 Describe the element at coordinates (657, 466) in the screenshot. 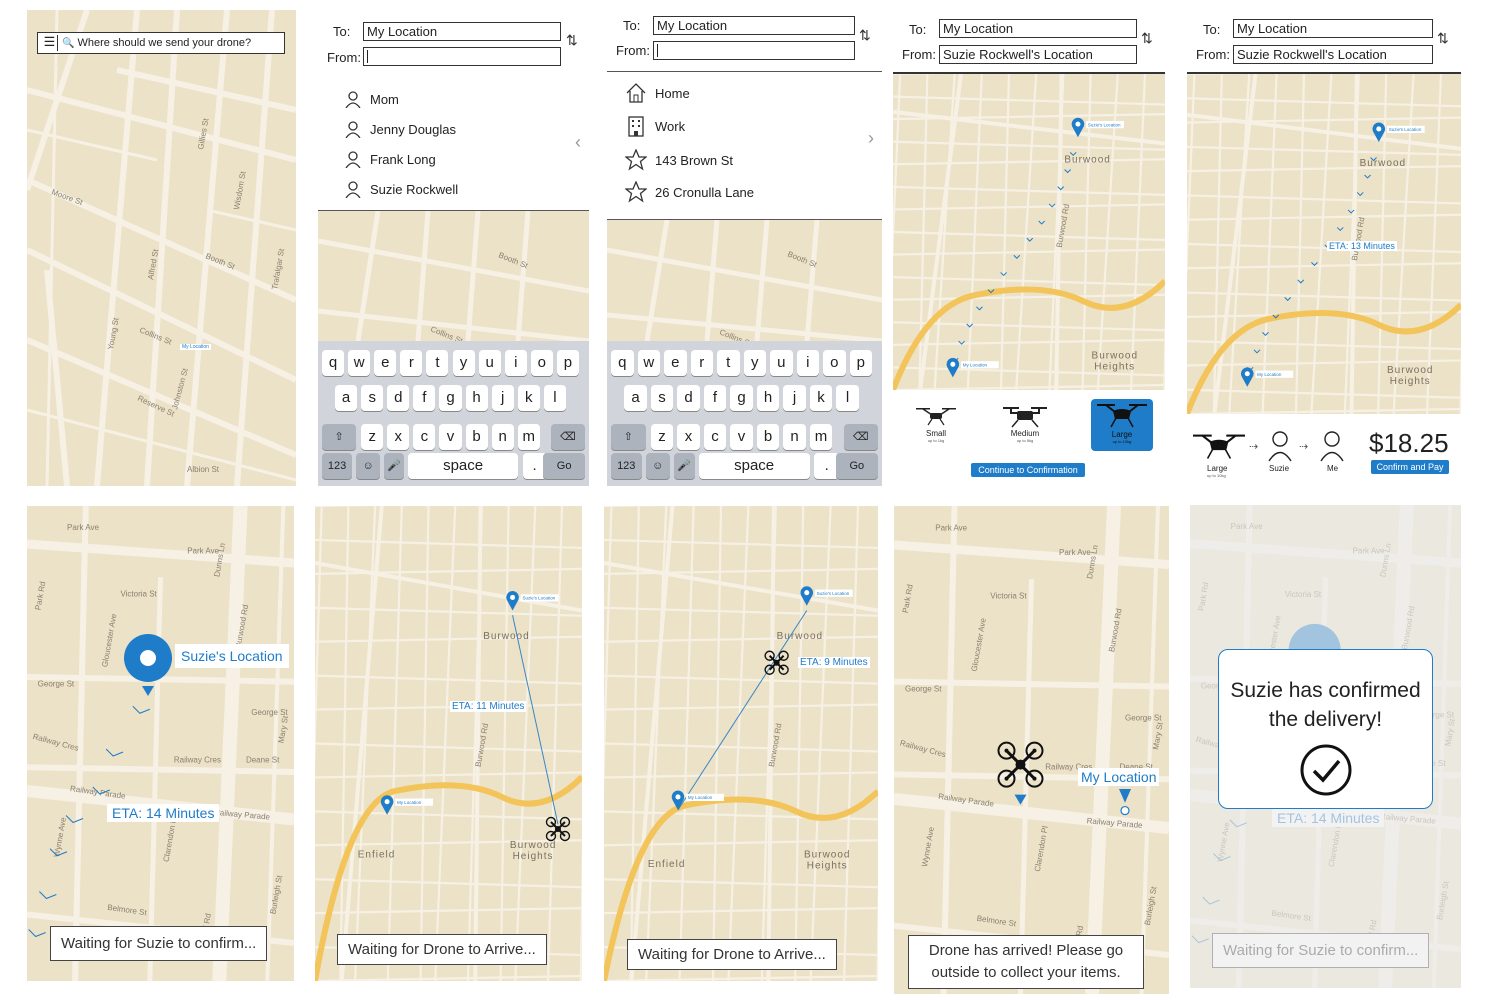

I see `emoji-key: ☺` at that location.